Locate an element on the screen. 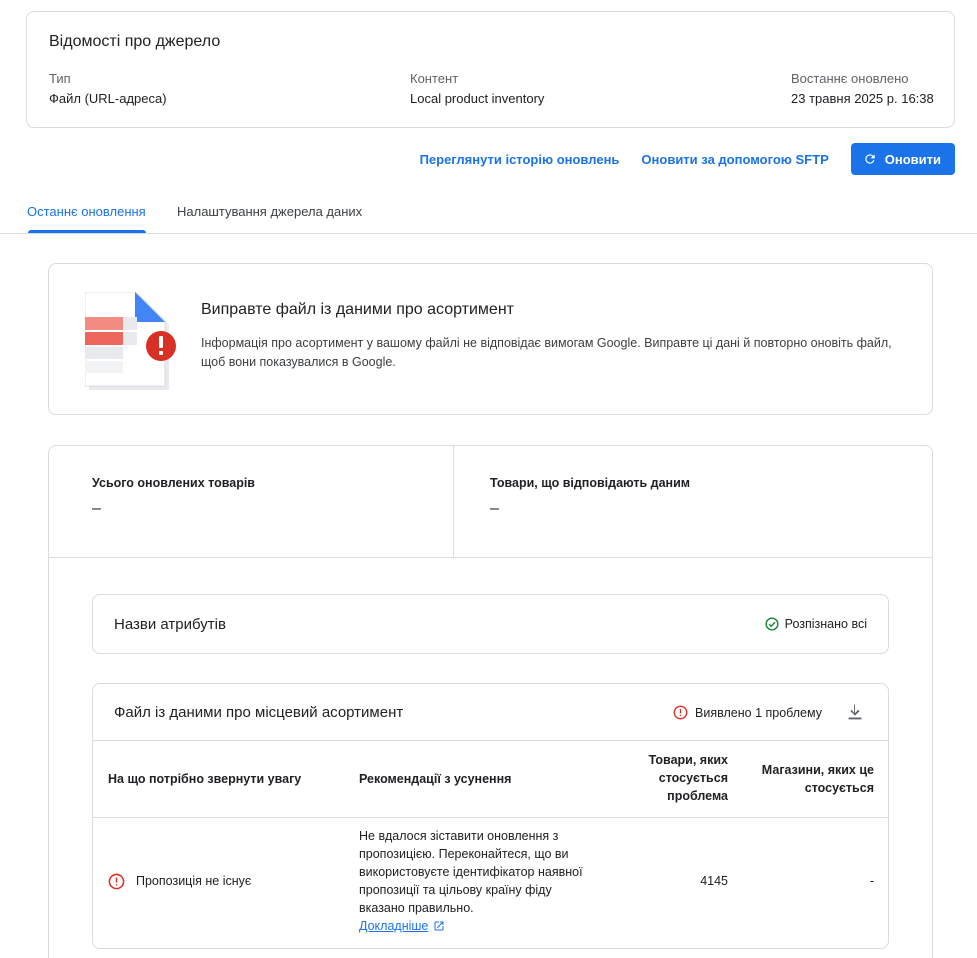 This screenshot has height=958, width=977. file-error-illustration is located at coordinates (130, 341).